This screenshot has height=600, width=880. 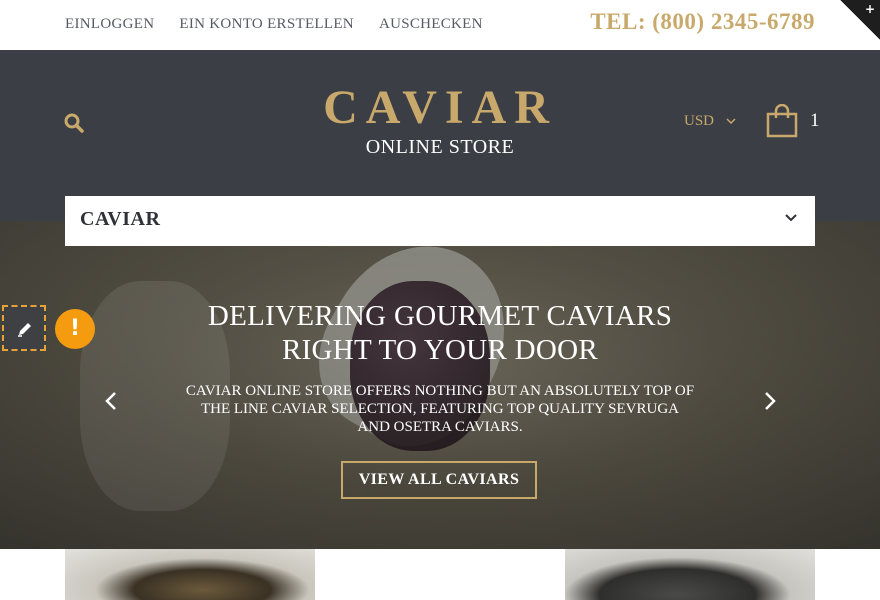 I want to click on view-all-caviars-button: VIEW ALL CAVIARS, so click(x=439, y=480).